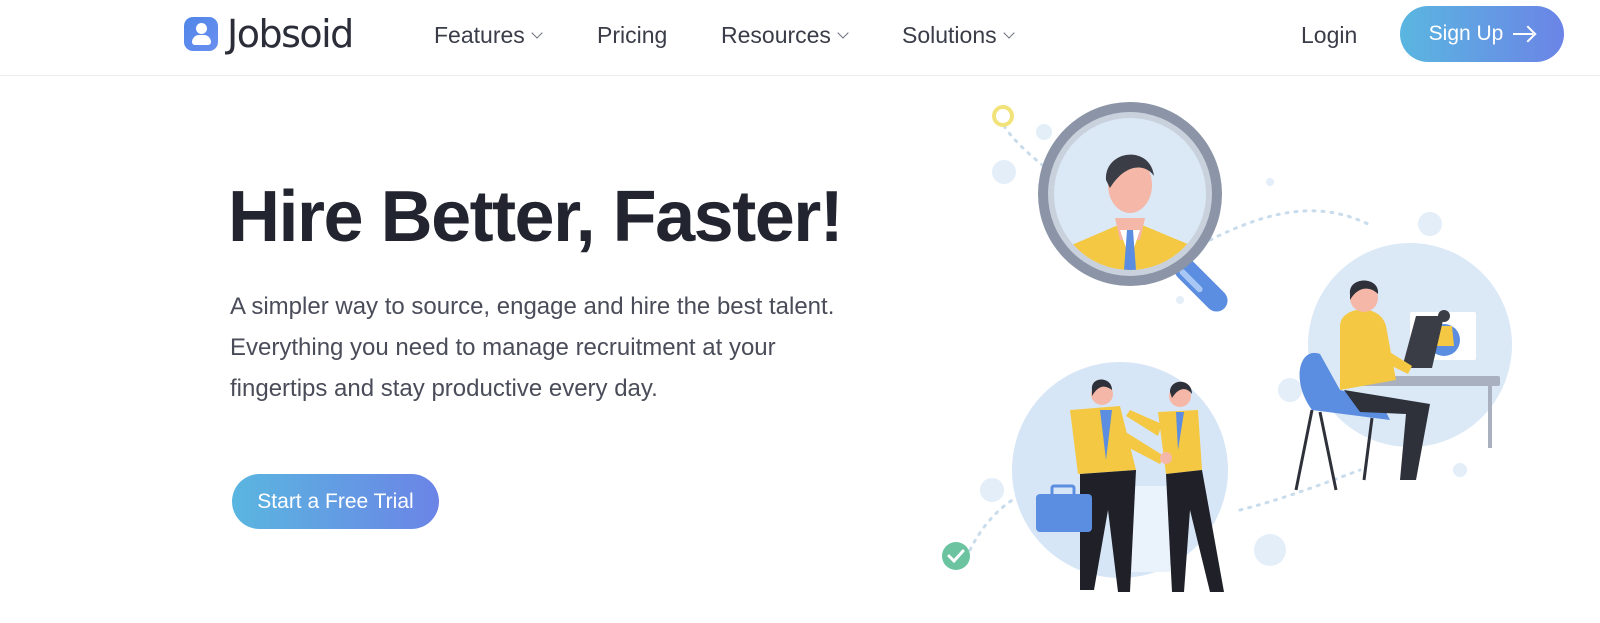 This screenshot has width=1600, height=623. I want to click on sign-up-button: Sign Up, so click(1482, 34).